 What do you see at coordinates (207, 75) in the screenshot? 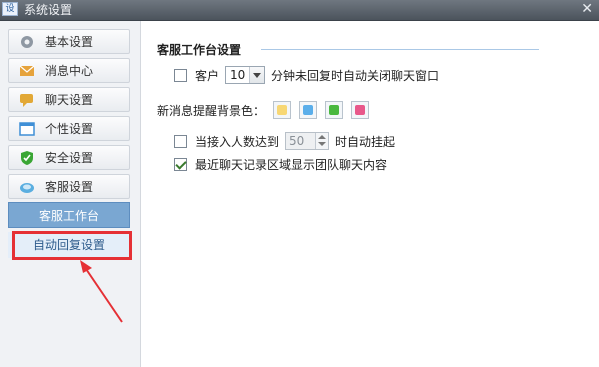
I see `auto-close-prefix: 客户` at bounding box center [207, 75].